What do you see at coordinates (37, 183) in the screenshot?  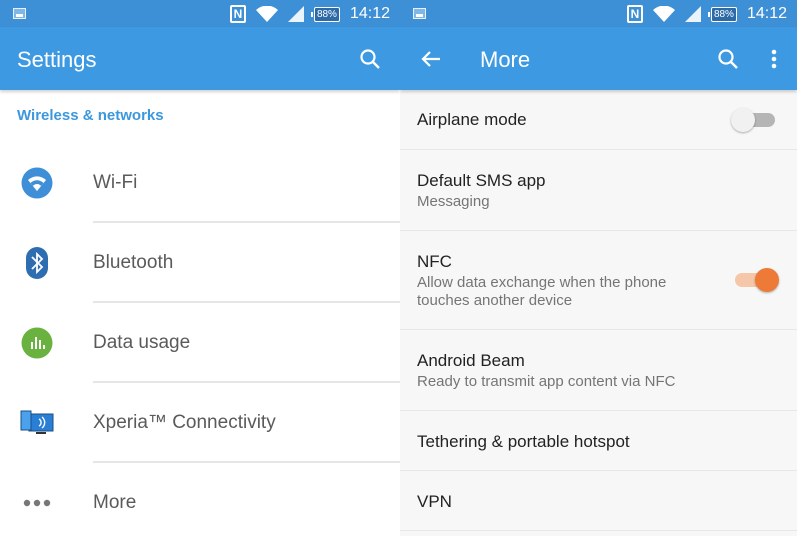 I see `wifi-icon` at bounding box center [37, 183].